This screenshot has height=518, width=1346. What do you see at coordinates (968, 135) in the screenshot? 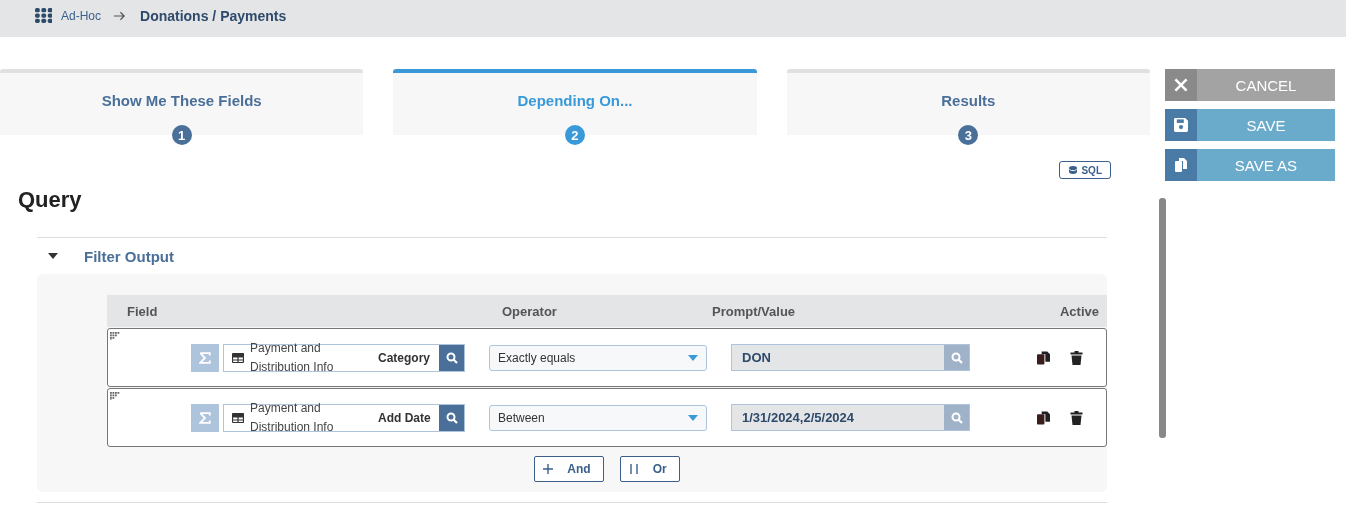
I see `step-number: 3` at bounding box center [968, 135].